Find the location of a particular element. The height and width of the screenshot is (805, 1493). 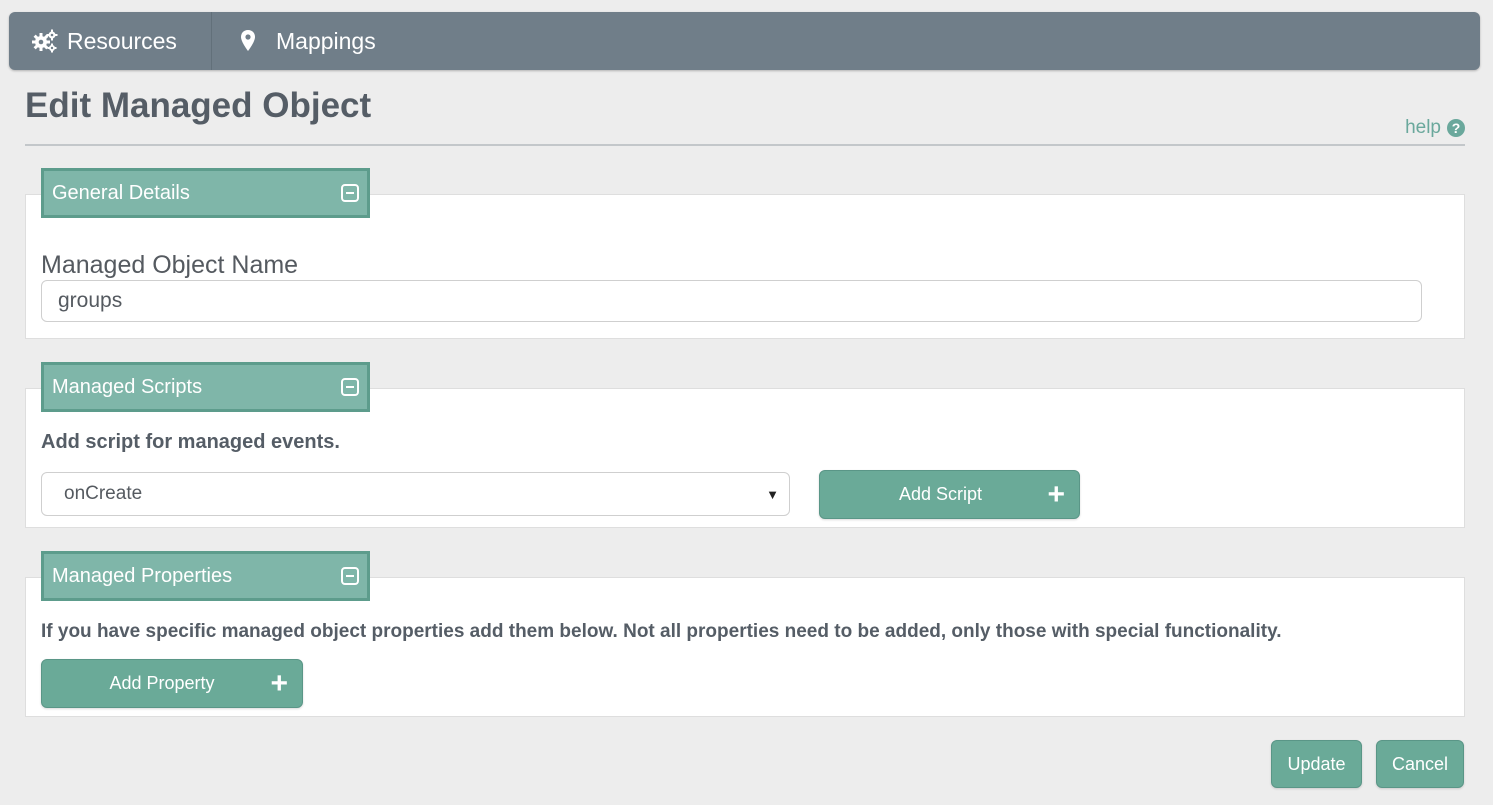

help-icon: ? is located at coordinates (1456, 128).